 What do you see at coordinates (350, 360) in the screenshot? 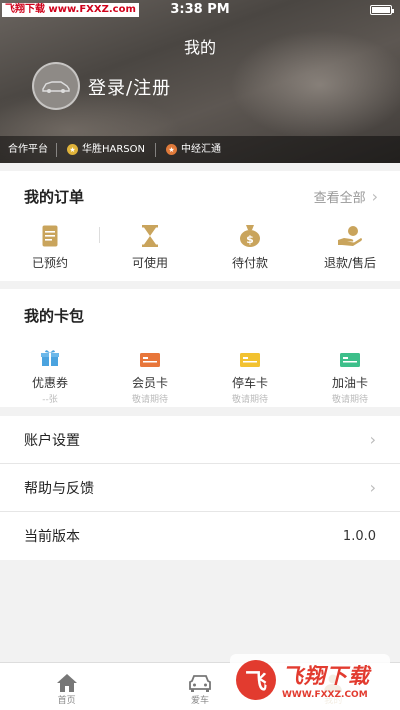
I see `fuel-card-icon` at bounding box center [350, 360].